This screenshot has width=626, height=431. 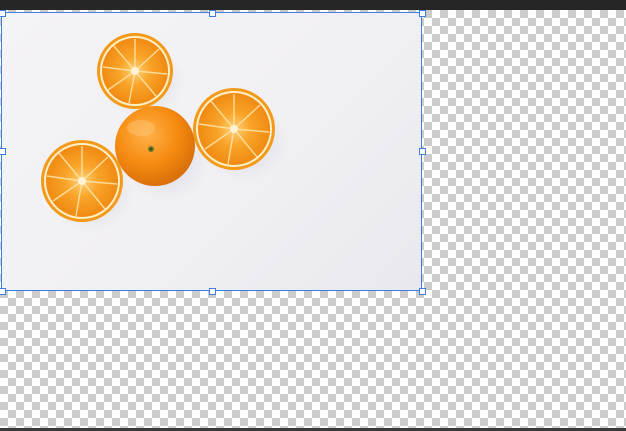 What do you see at coordinates (422, 13) in the screenshot?
I see `resize-handle-top-right` at bounding box center [422, 13].